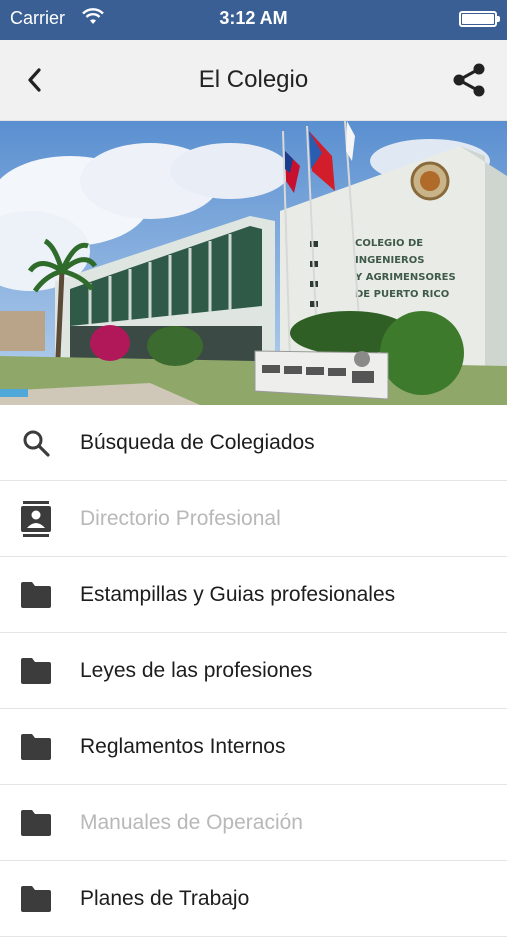  I want to click on menu-item: Búsqueda de Colegiados, so click(253, 443).